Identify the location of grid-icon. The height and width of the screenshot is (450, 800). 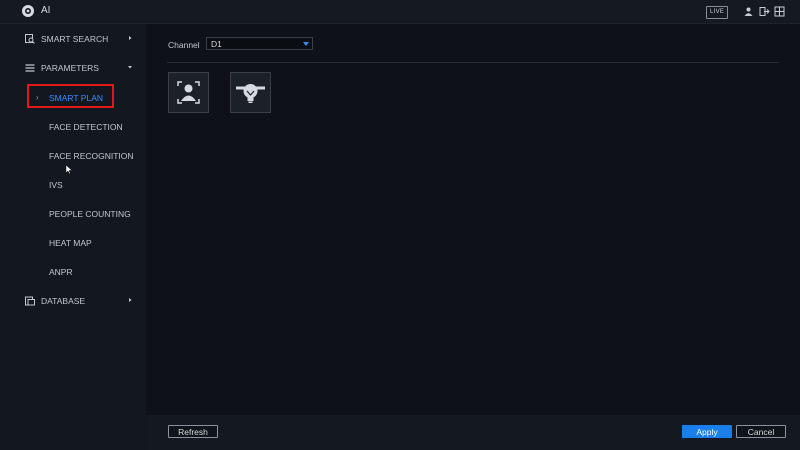
(779, 11).